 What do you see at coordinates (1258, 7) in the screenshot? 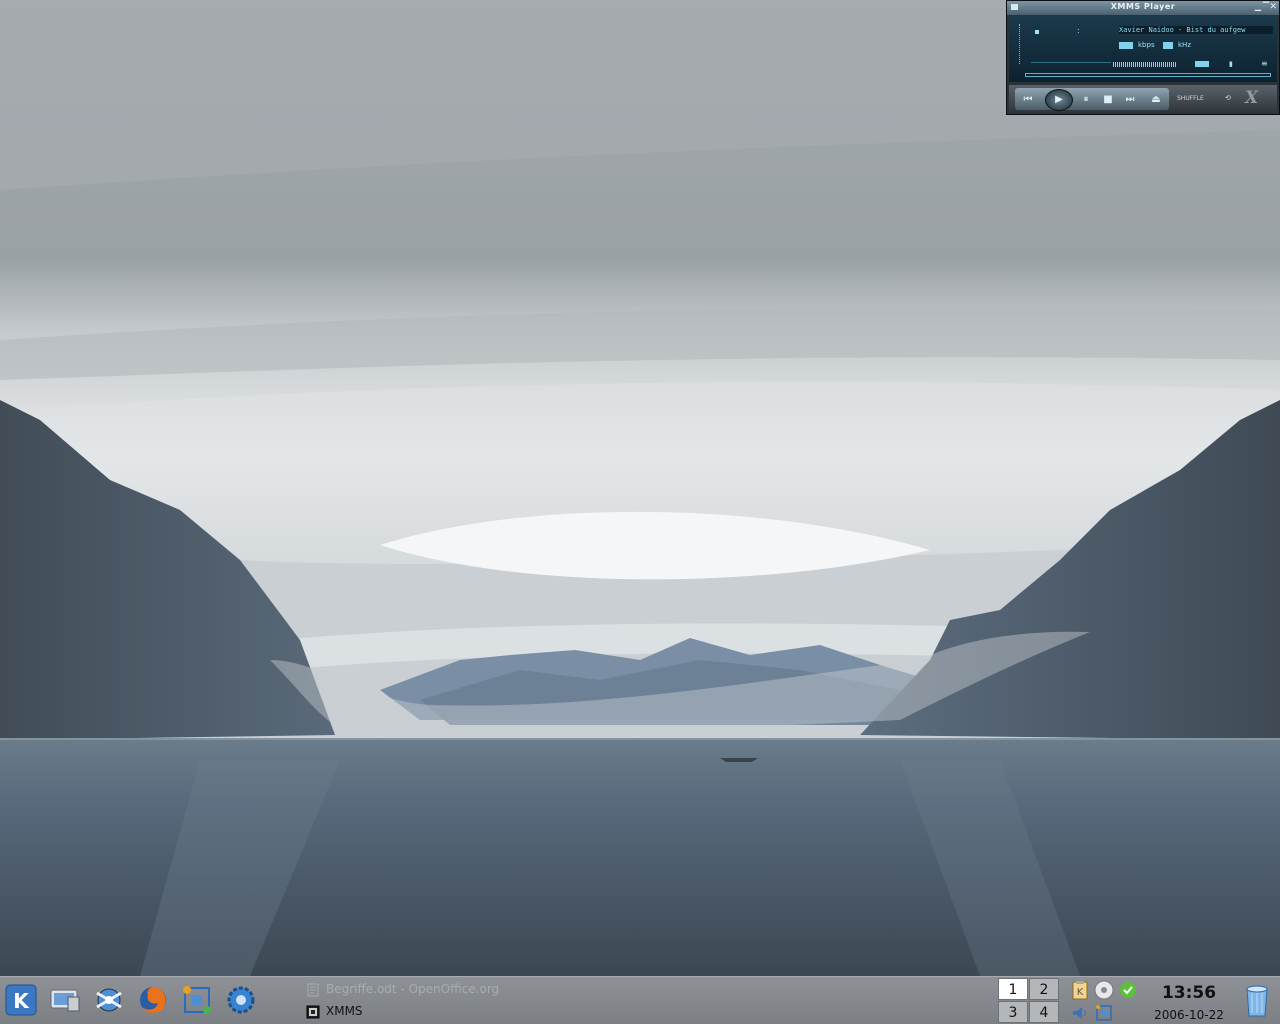
I see `minimize-icon: ▁` at bounding box center [1258, 7].